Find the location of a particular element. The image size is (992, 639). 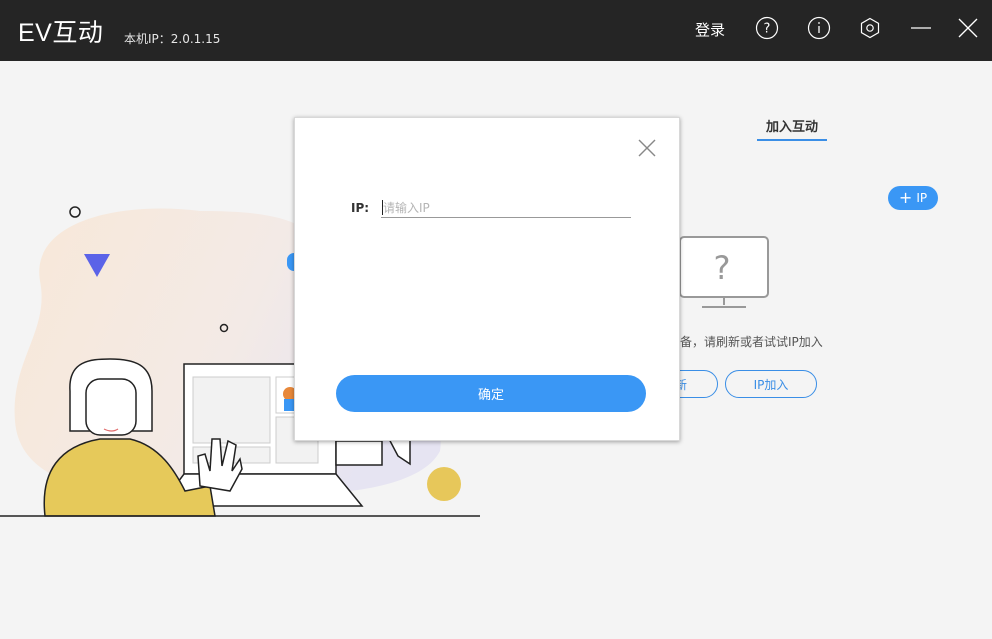

info-icon is located at coordinates (819, 28).